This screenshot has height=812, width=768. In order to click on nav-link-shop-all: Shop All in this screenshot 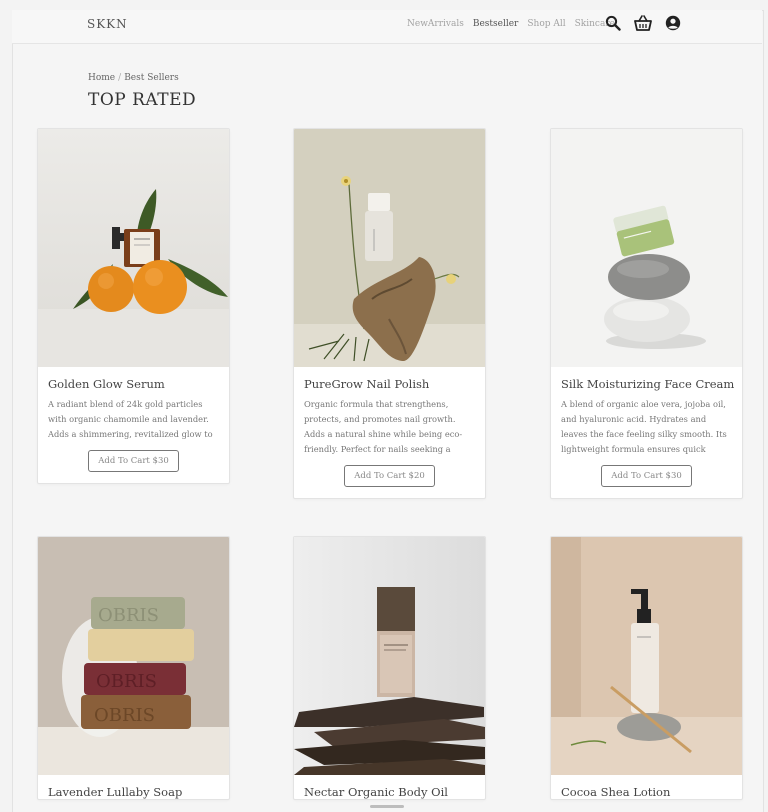, I will do `click(546, 24)`.